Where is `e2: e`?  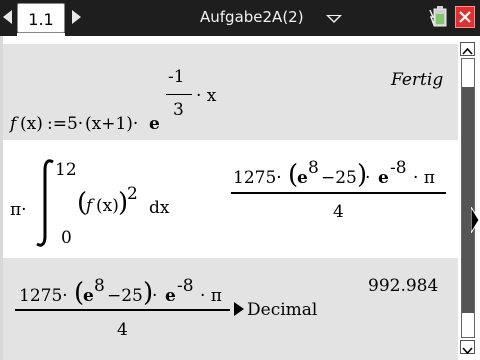 e2: e is located at coordinates (170, 296).